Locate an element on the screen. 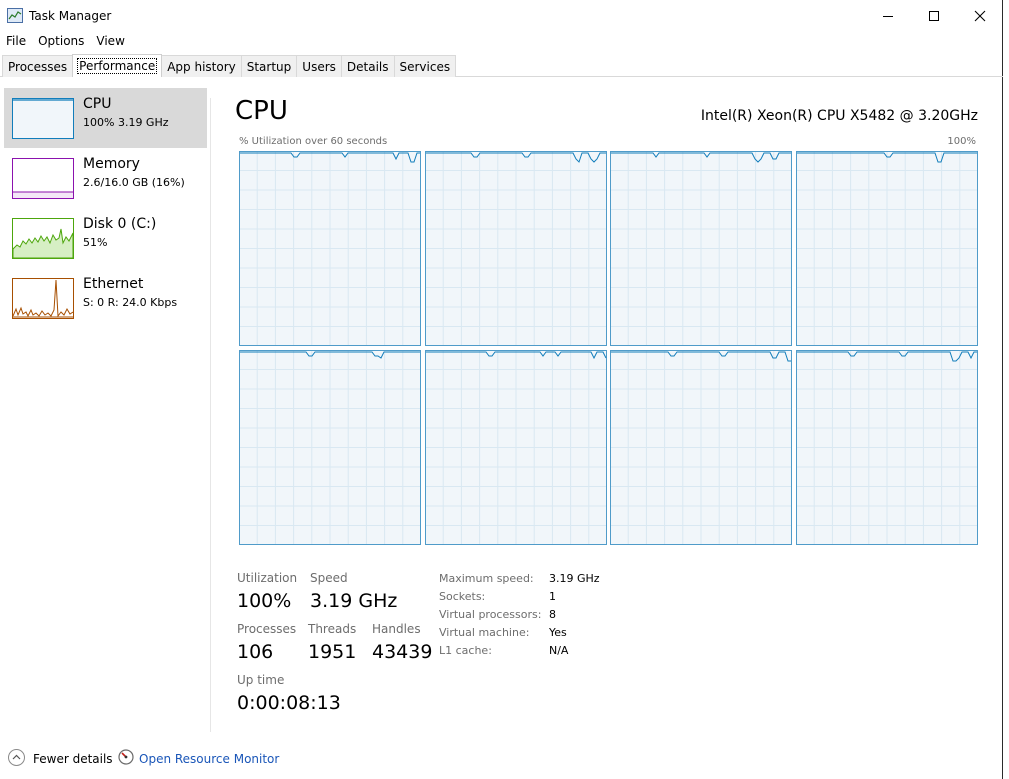 This screenshot has height=779, width=1009. resource-summary: 100% 3.19 GHz is located at coordinates (126, 122).